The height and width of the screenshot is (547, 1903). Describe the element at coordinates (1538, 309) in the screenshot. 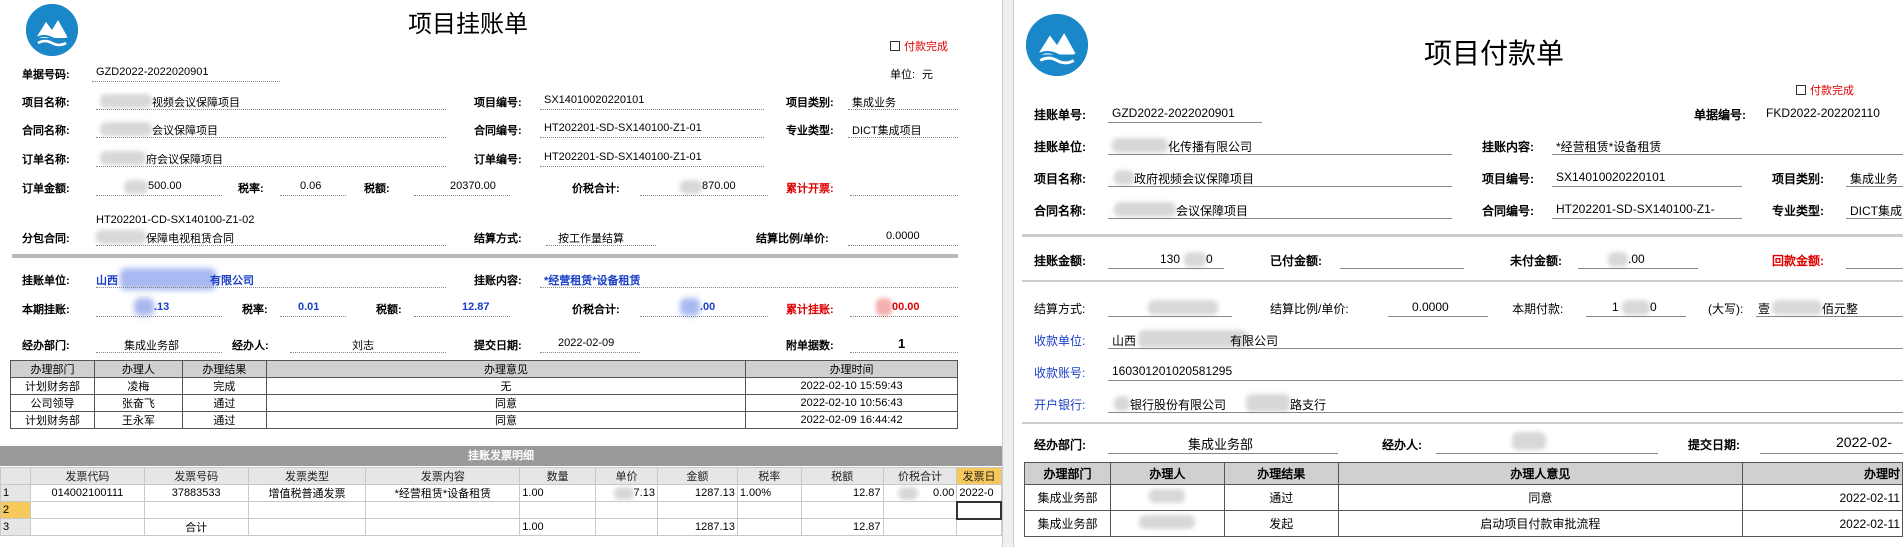

I see `cur-pay-label: 本期付款:` at that location.